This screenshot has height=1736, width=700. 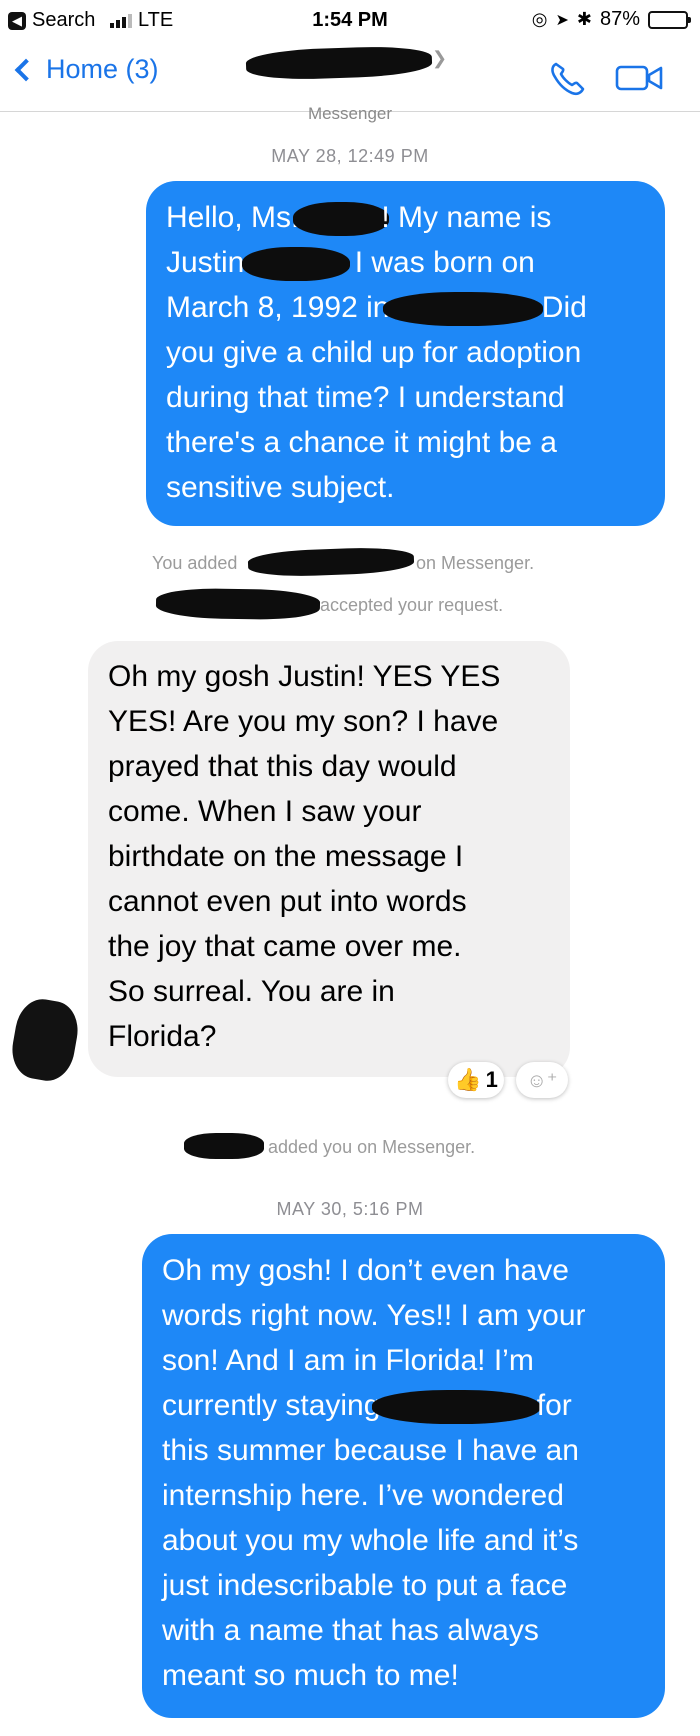 I want to click on add-reaction-button: ☺⁺, so click(x=542, y=1080).